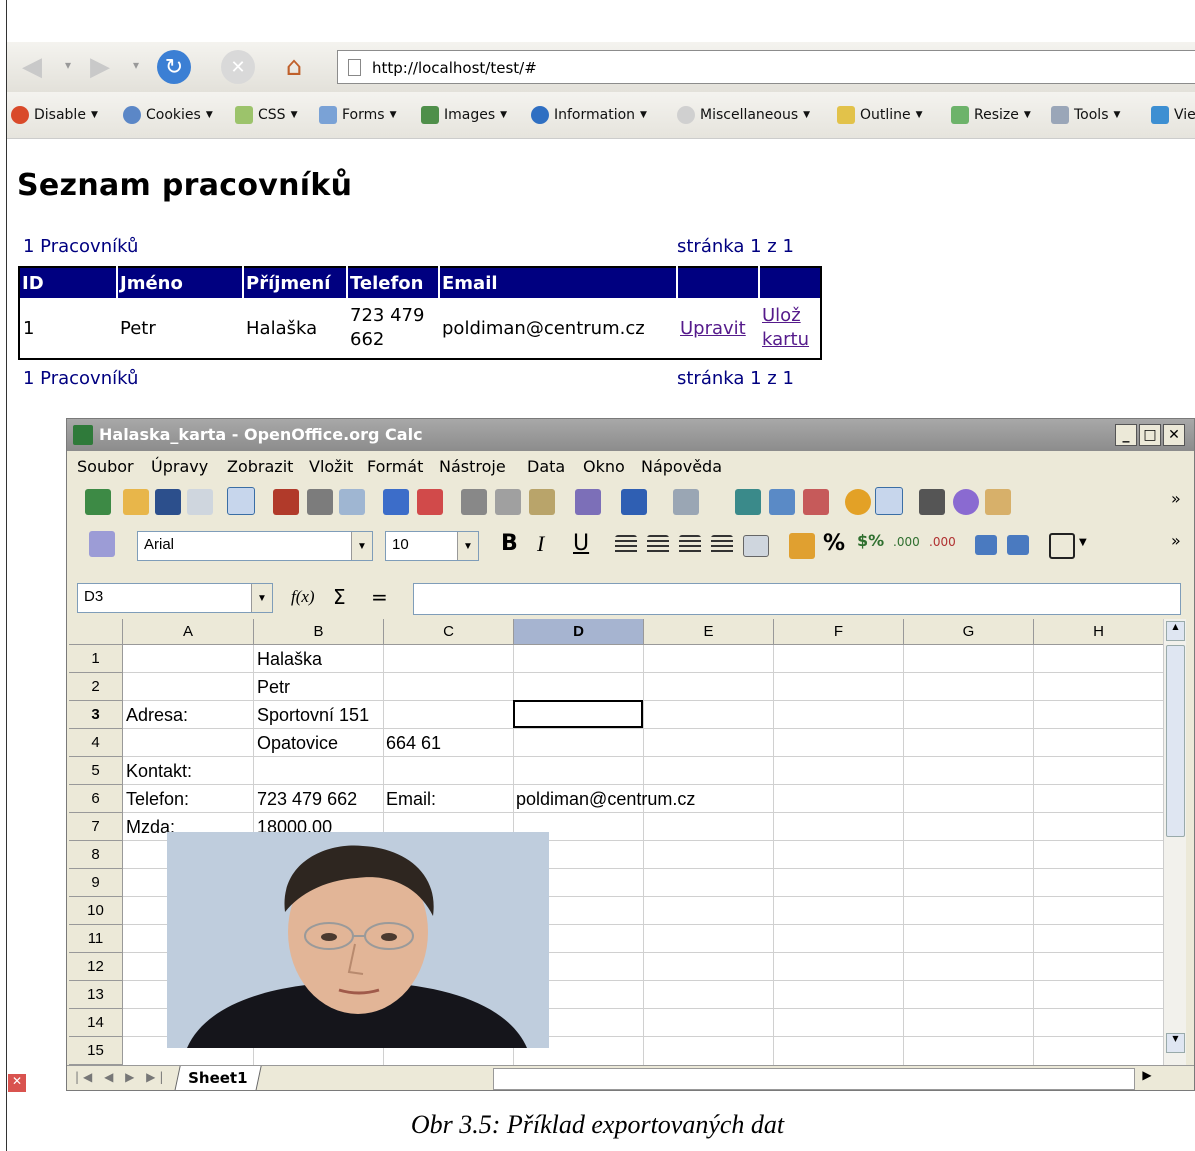 The height and width of the screenshot is (1151, 1195). I want to click on row-header-1: 1, so click(96, 659).